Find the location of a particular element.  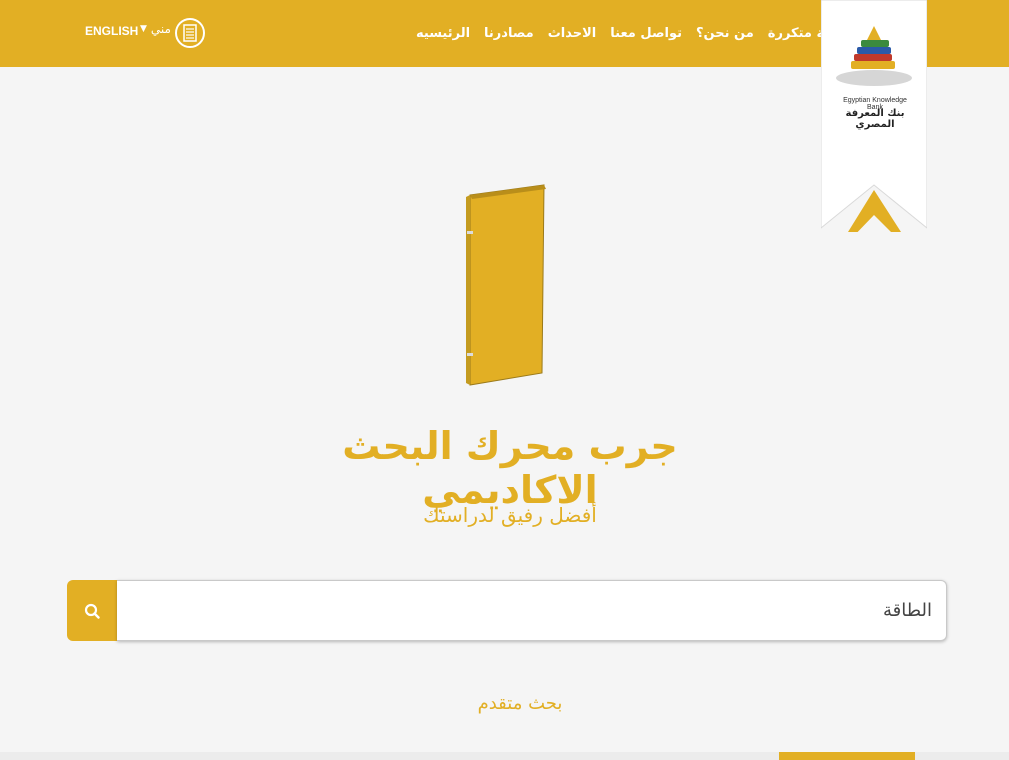

my-library-menu: ▼ مني is located at coordinates (155, 29).